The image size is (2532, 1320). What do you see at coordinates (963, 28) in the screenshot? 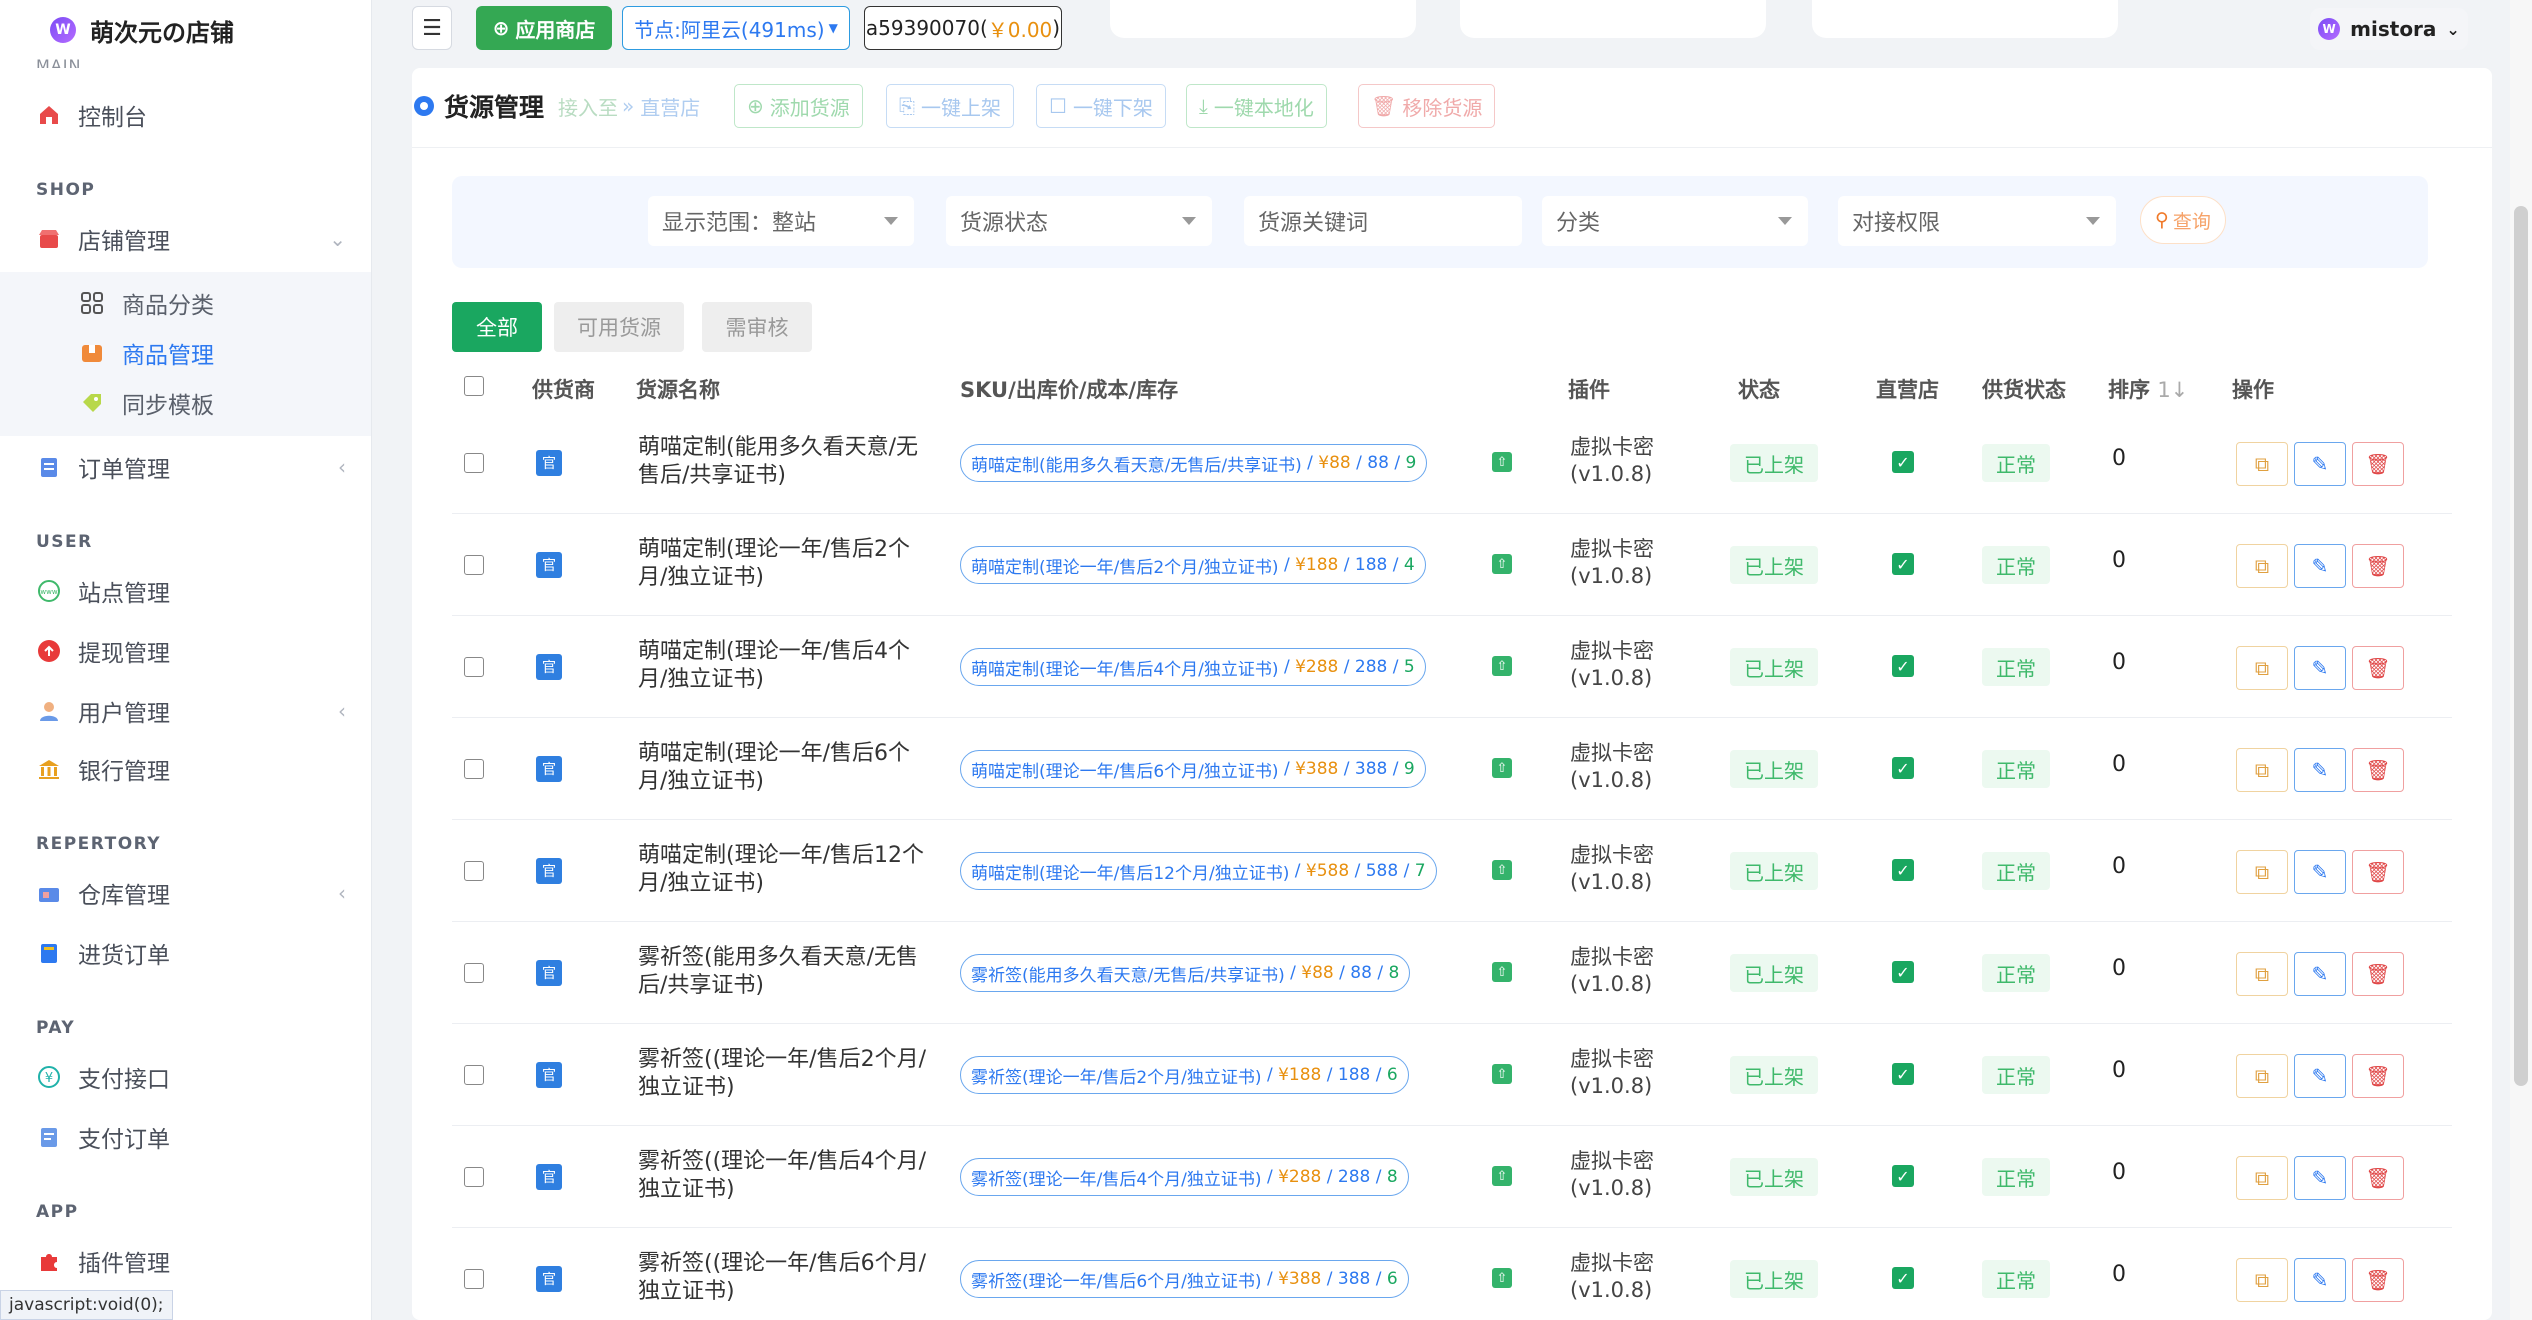
I see `account-balance-button: a59390070( ￥0.00 )` at bounding box center [963, 28].